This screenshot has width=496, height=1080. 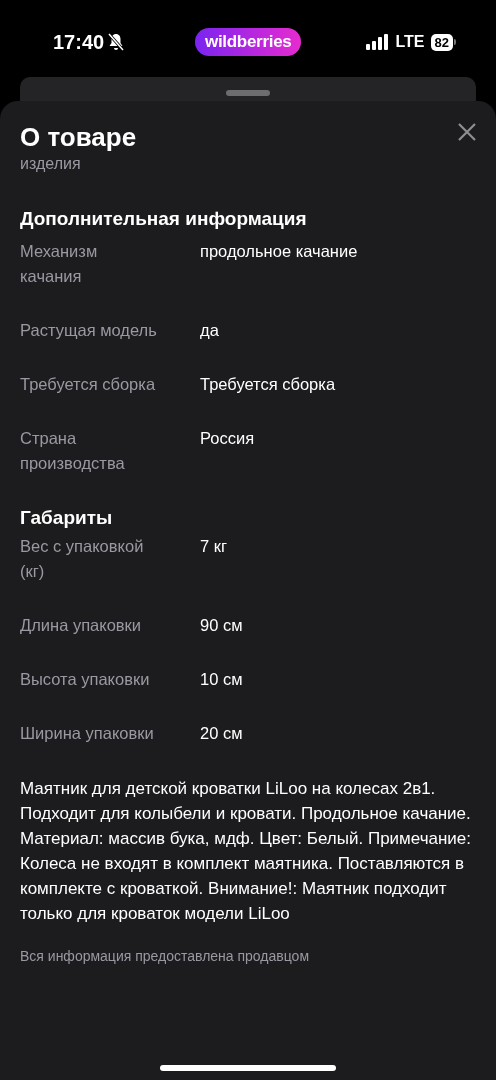 I want to click on sheet-subtitle: изделия, so click(x=51, y=164).